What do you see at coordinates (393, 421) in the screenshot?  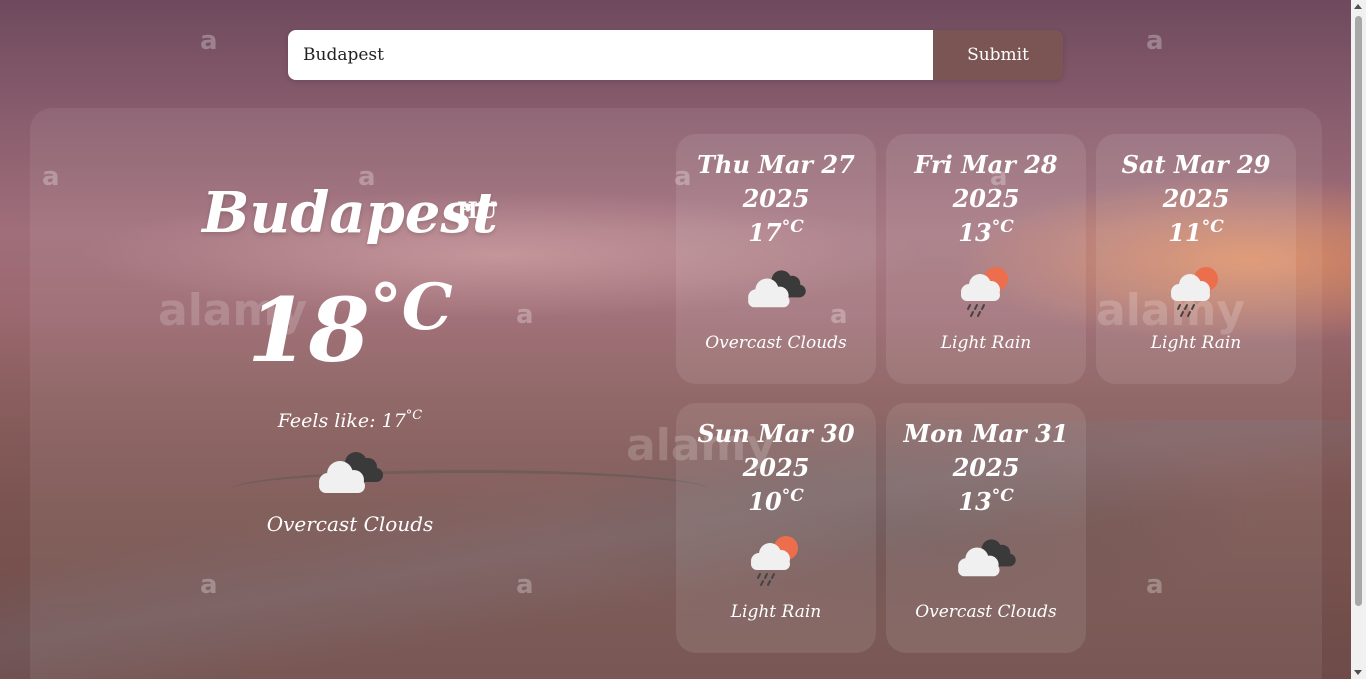 I see `feels-like-value: 17` at bounding box center [393, 421].